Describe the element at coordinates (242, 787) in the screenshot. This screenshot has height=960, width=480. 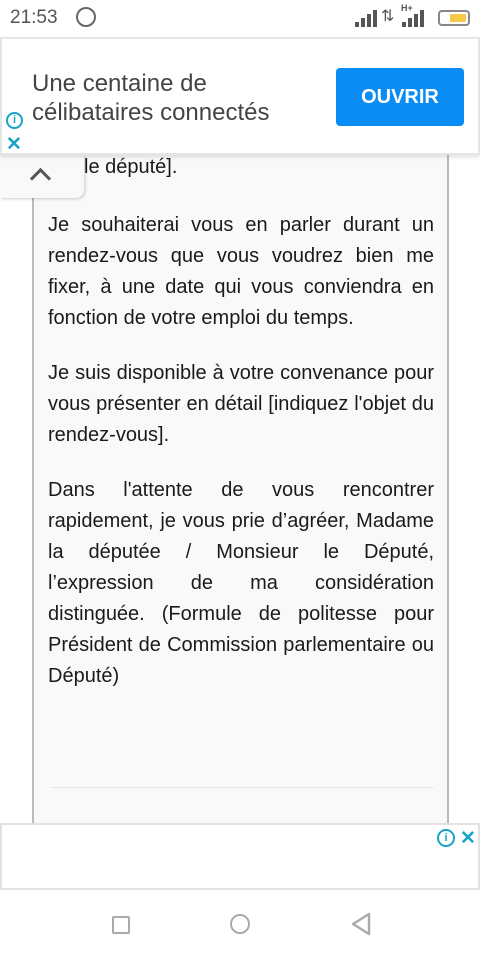
I see `divider` at that location.